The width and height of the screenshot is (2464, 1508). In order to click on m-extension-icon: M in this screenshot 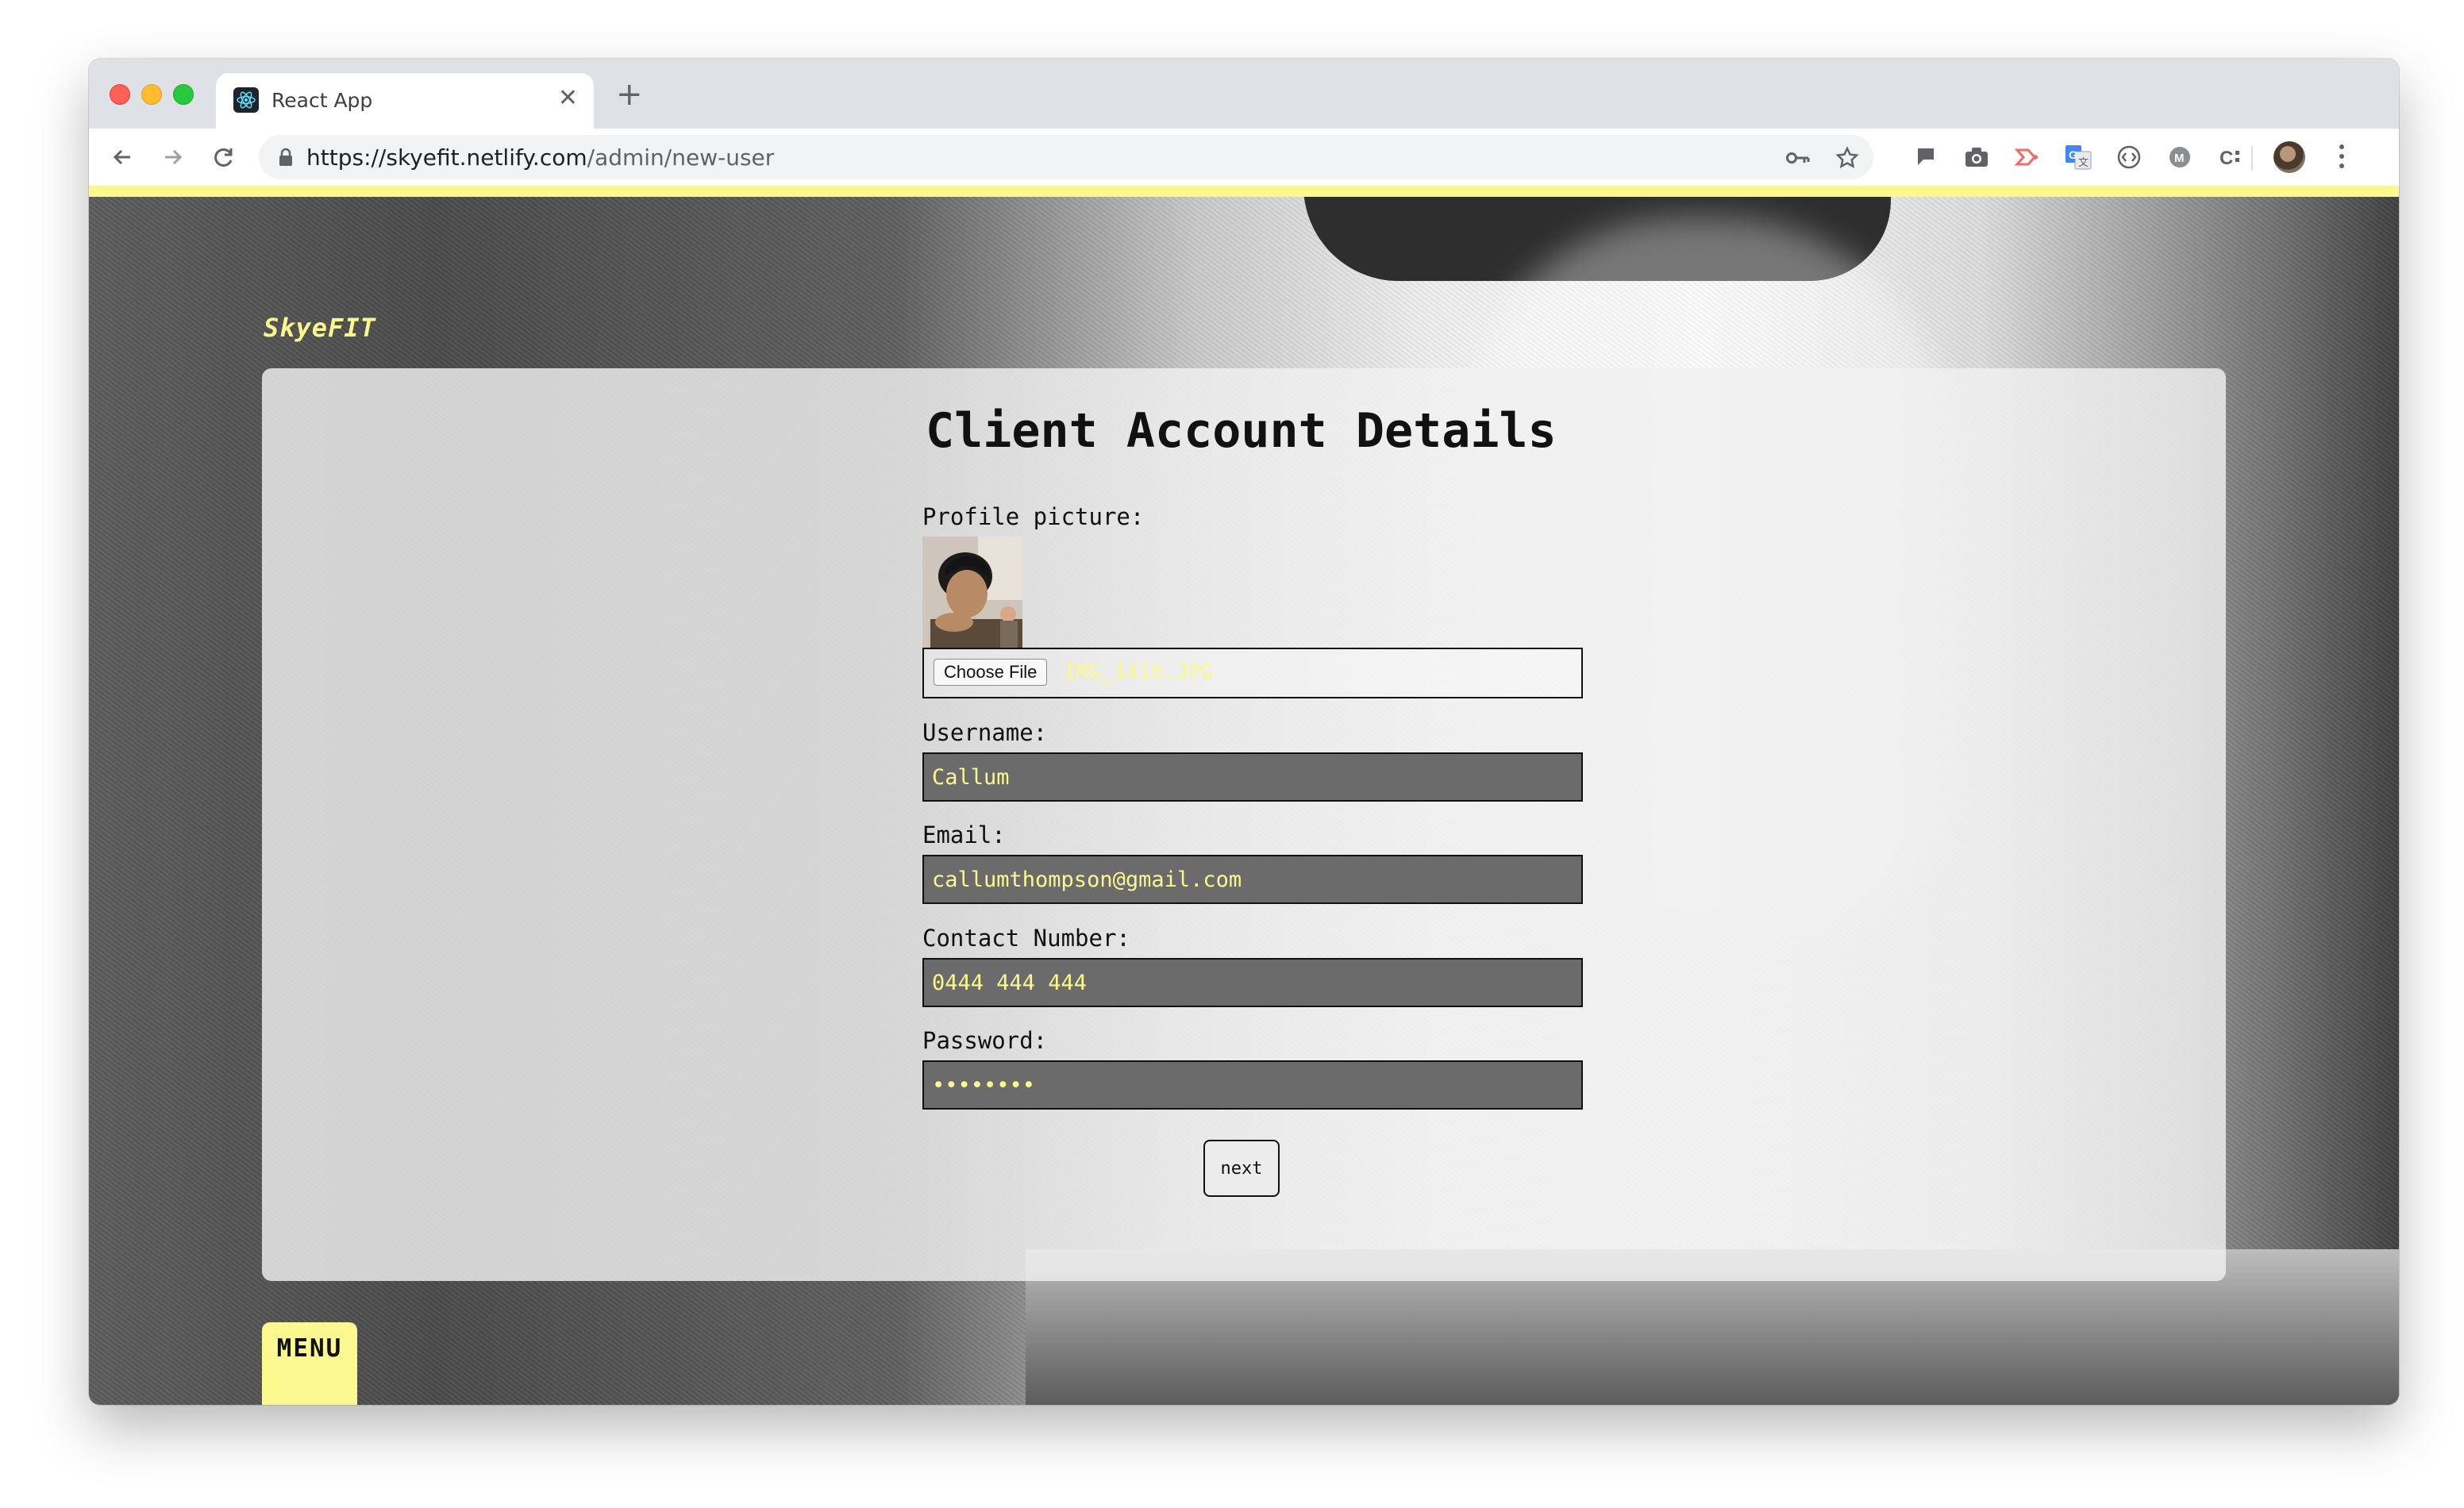, I will do `click(2180, 157)`.